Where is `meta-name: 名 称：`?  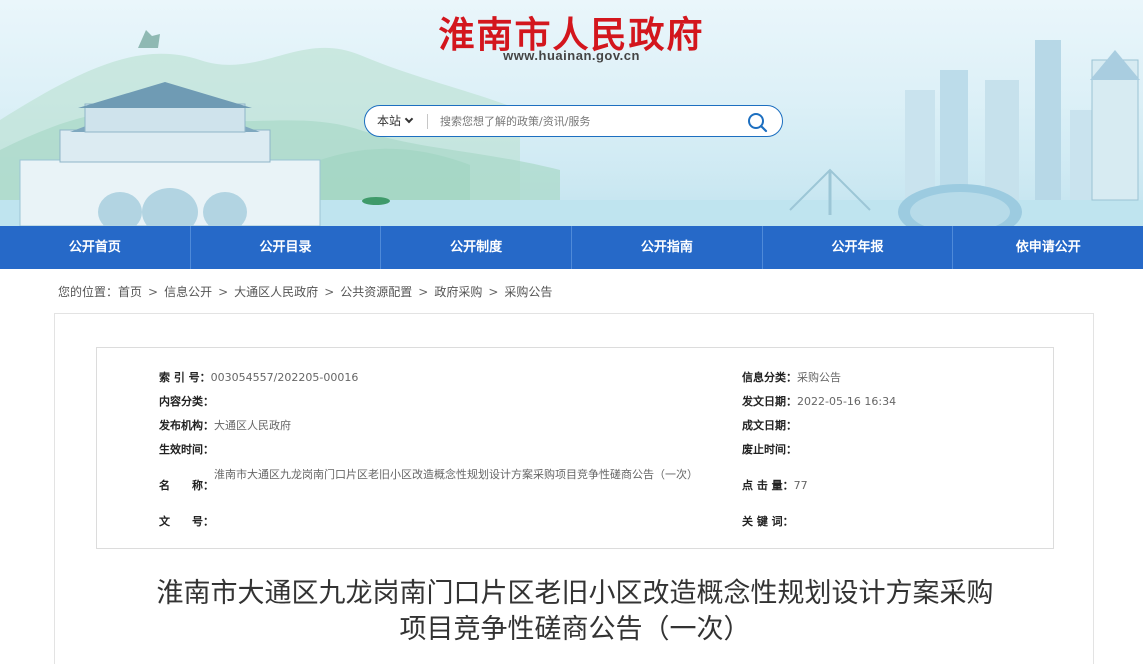
meta-name: 名 称： is located at coordinates (186, 485).